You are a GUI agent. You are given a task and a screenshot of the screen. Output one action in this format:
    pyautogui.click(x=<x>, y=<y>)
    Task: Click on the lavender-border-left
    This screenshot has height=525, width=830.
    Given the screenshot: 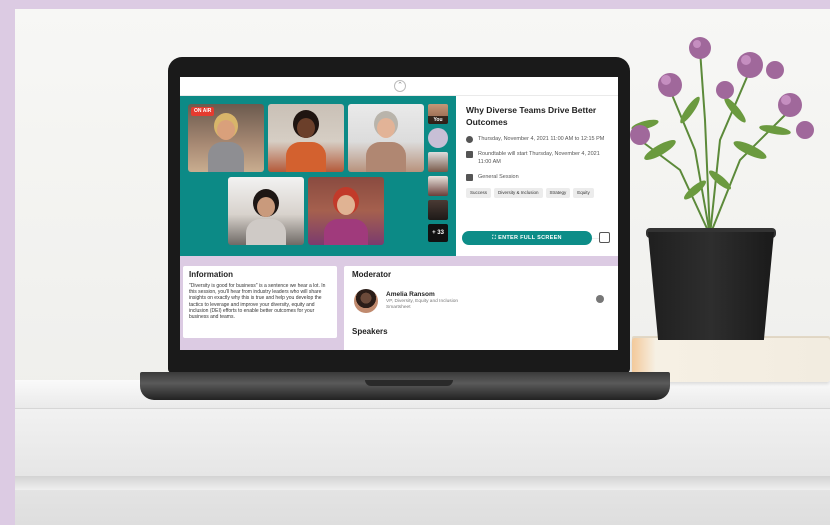 What is the action you would take?
    pyautogui.click(x=7, y=262)
    